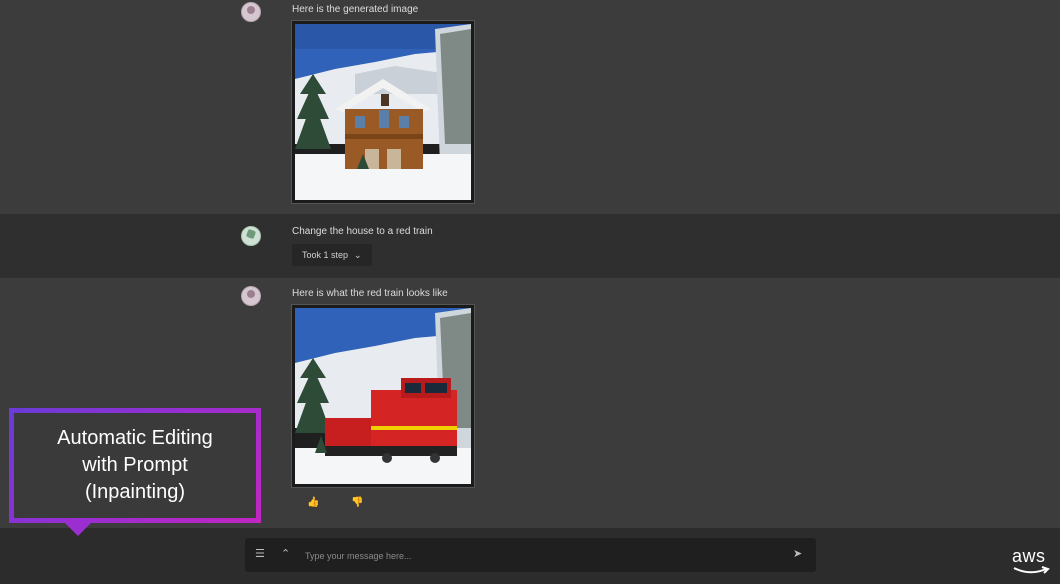 The image size is (1060, 584). What do you see at coordinates (530, 246) in the screenshot?
I see `user-message: Change the house to a red train` at bounding box center [530, 246].